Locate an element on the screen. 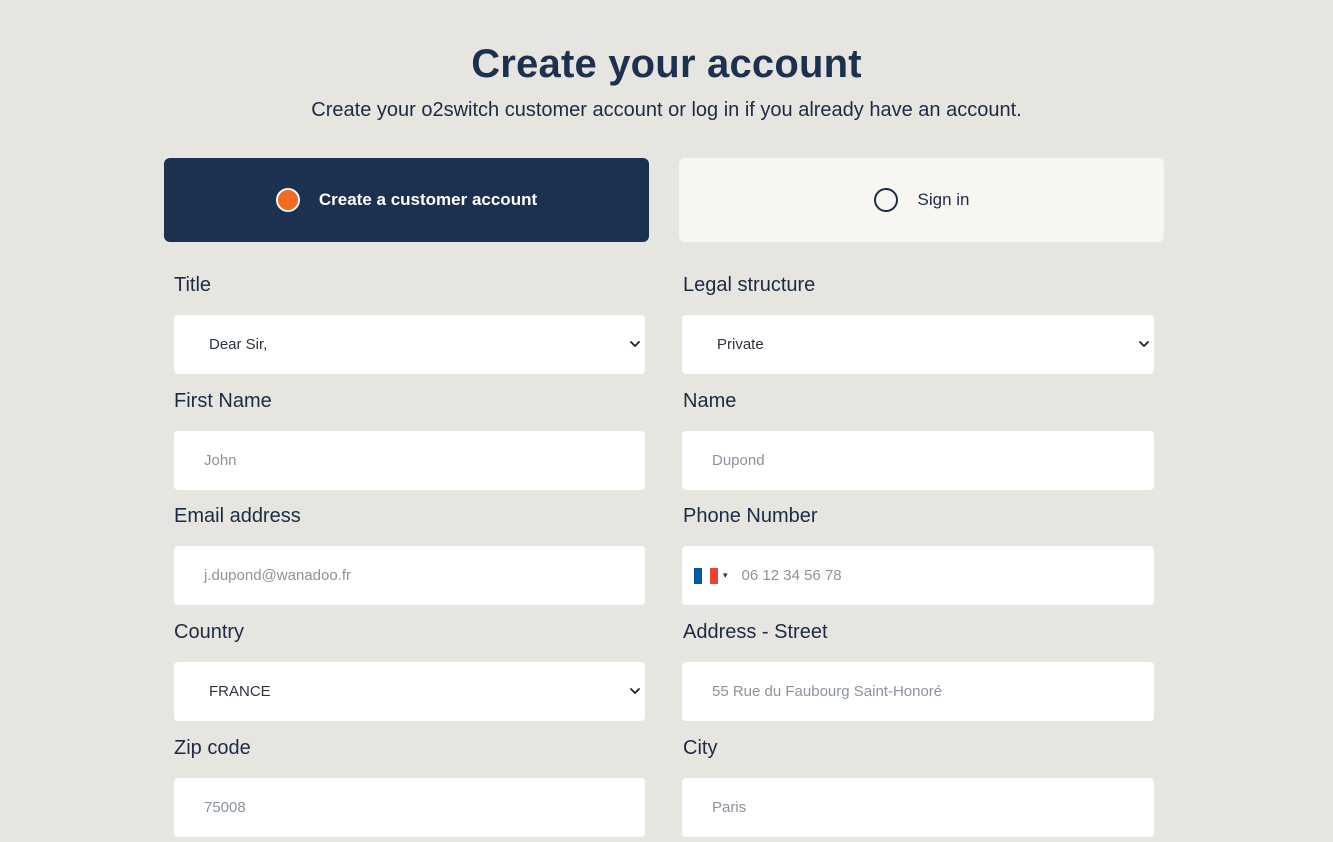  phone-input: ▾ 06 12 34 56 78 is located at coordinates (918, 575).